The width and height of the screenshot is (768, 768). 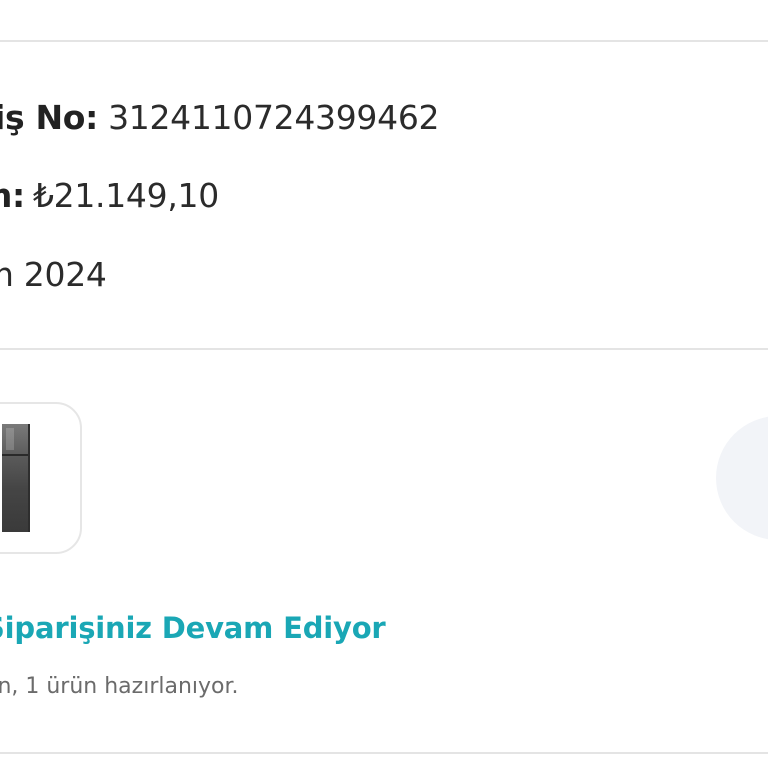 What do you see at coordinates (12, 195) in the screenshot?
I see `order-total-label: am:` at bounding box center [12, 195].